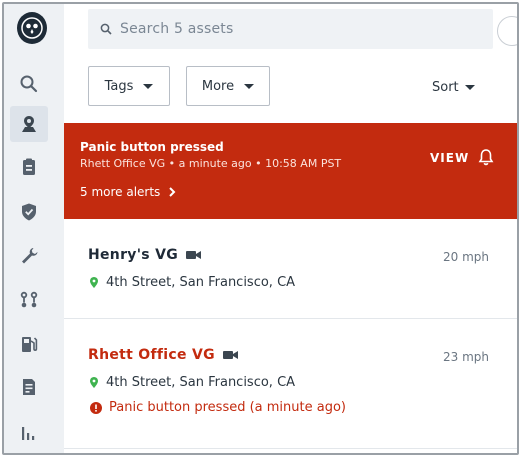 The image size is (521, 457). I want to click on sidebar-item-clipboard, so click(29, 167).